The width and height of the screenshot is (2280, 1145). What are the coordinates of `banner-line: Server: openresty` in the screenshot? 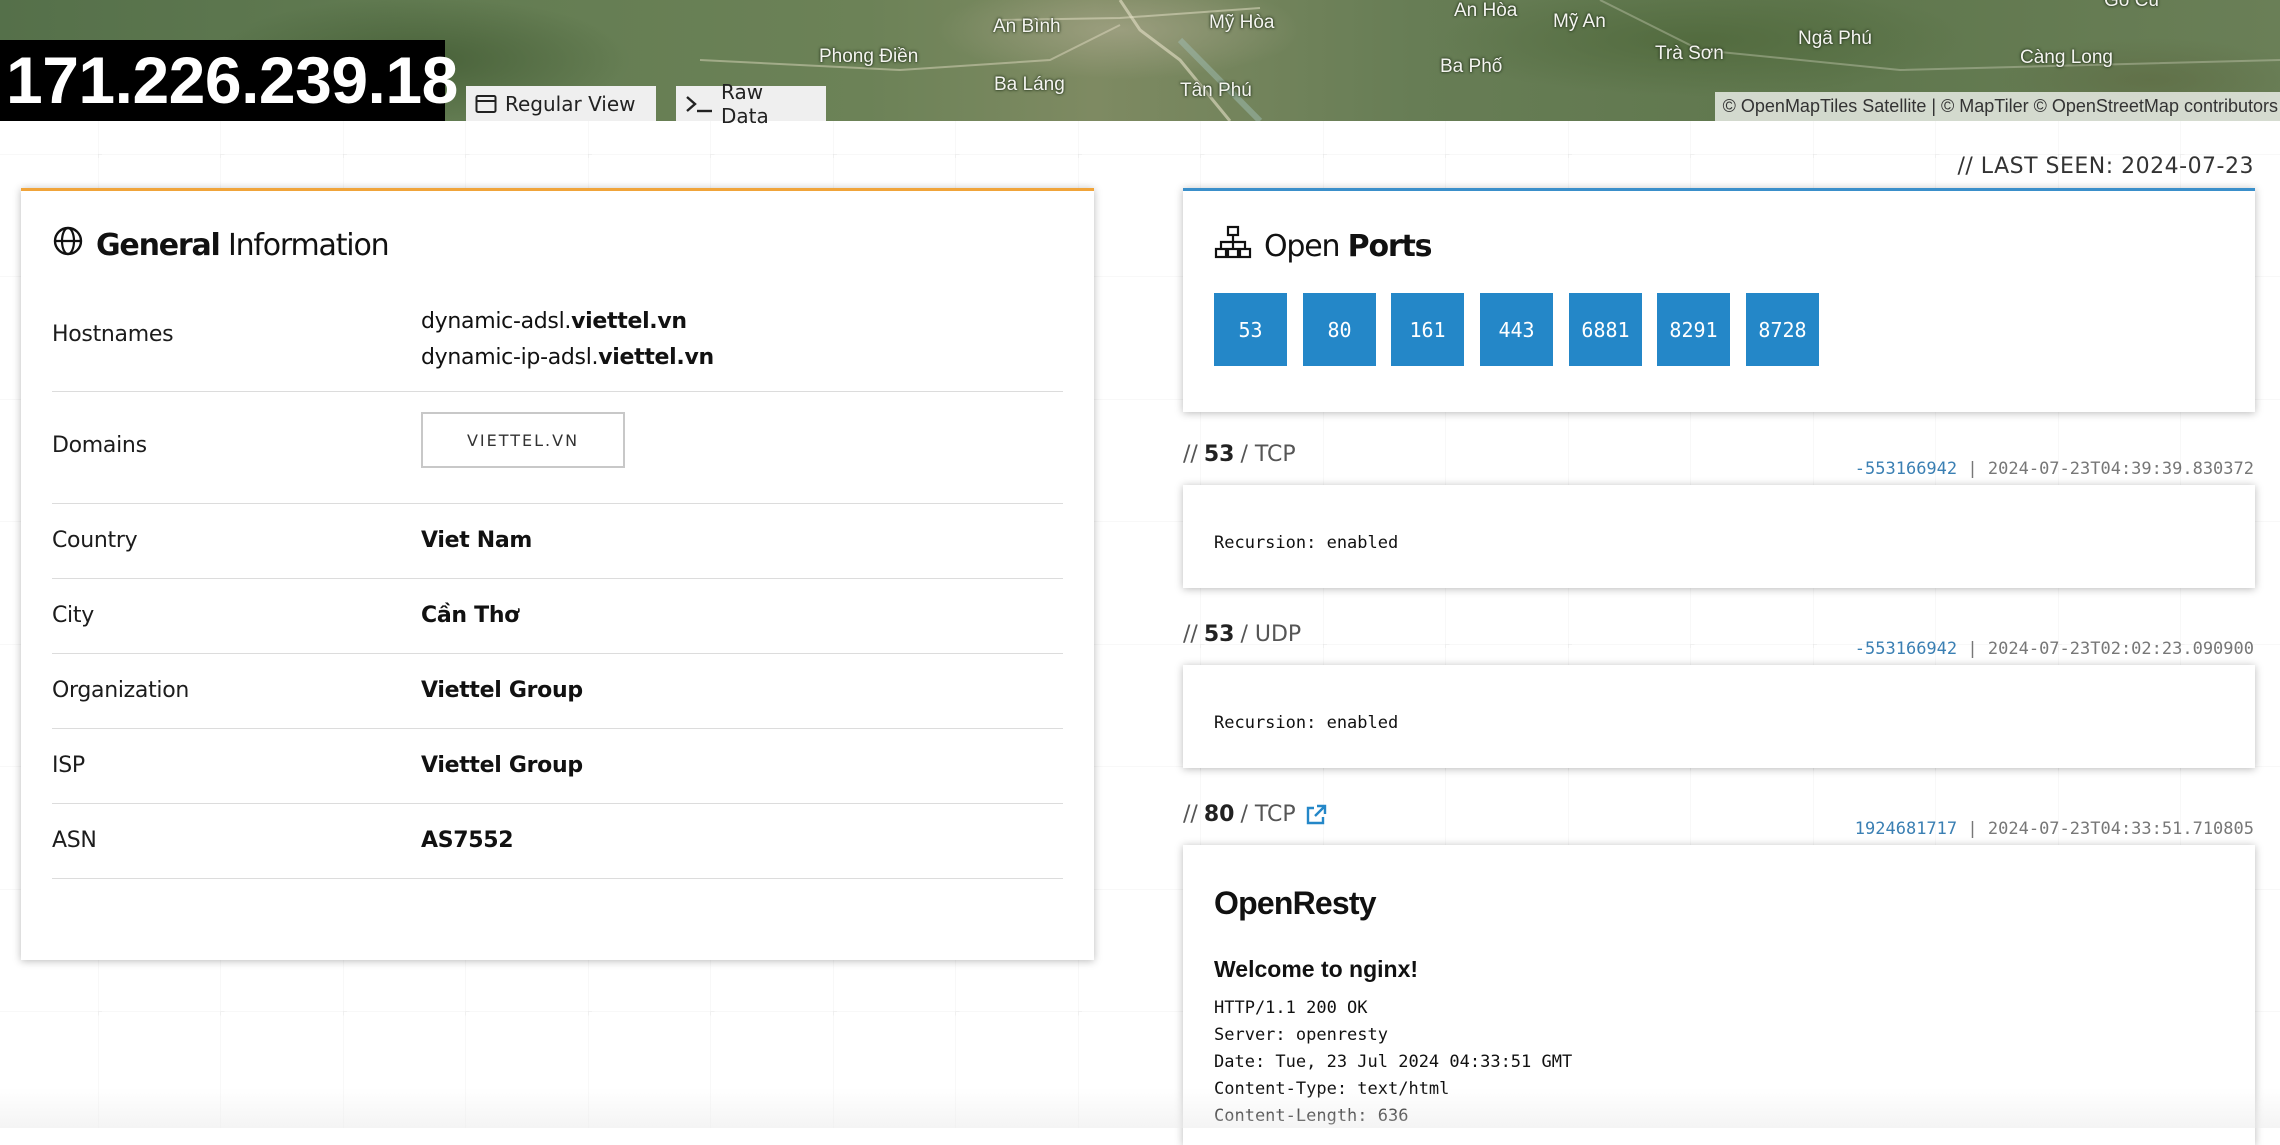 It's located at (1301, 1035).